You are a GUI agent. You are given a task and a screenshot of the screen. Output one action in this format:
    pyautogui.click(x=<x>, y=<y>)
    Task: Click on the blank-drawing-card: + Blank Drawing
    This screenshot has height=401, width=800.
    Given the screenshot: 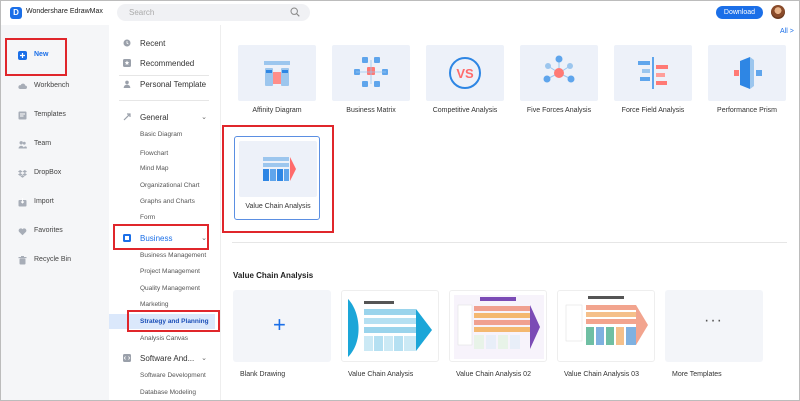 What is the action you would take?
    pyautogui.click(x=282, y=337)
    